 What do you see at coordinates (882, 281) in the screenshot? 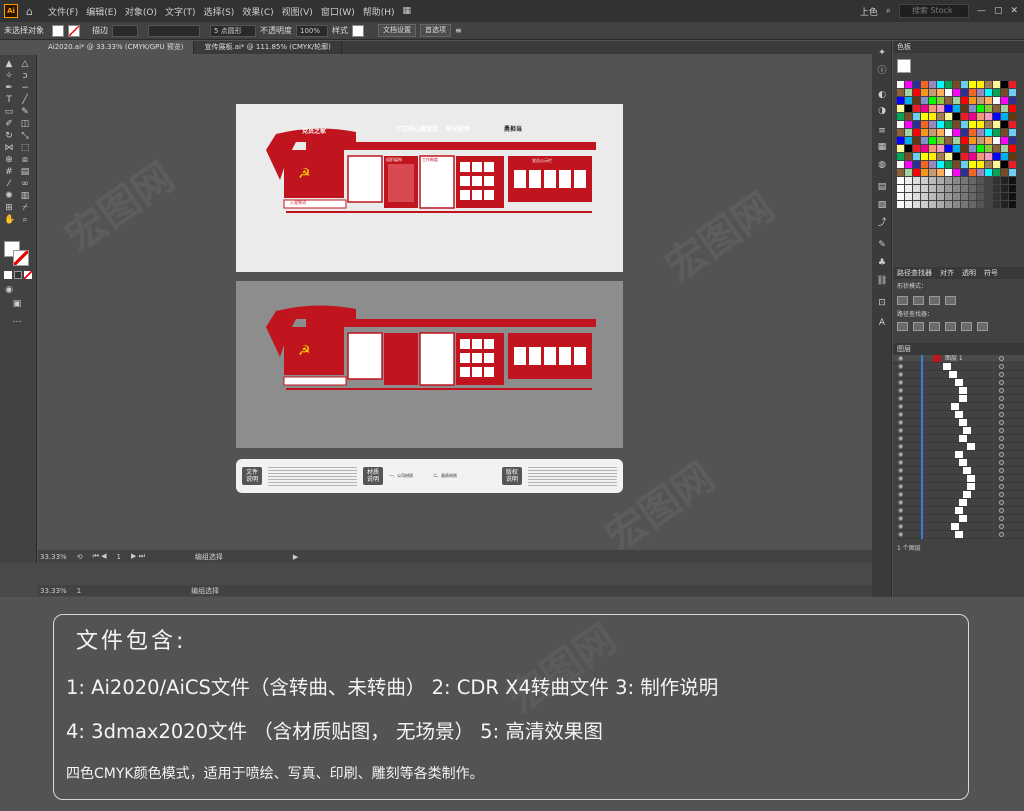
I see `links-icon: ⛓` at bounding box center [882, 281].